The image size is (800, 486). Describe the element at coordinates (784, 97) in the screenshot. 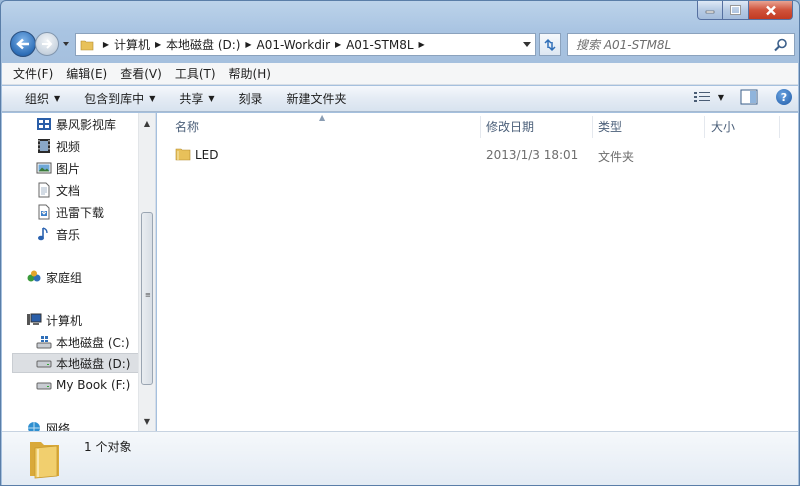

I see `help-icon: ?` at that location.